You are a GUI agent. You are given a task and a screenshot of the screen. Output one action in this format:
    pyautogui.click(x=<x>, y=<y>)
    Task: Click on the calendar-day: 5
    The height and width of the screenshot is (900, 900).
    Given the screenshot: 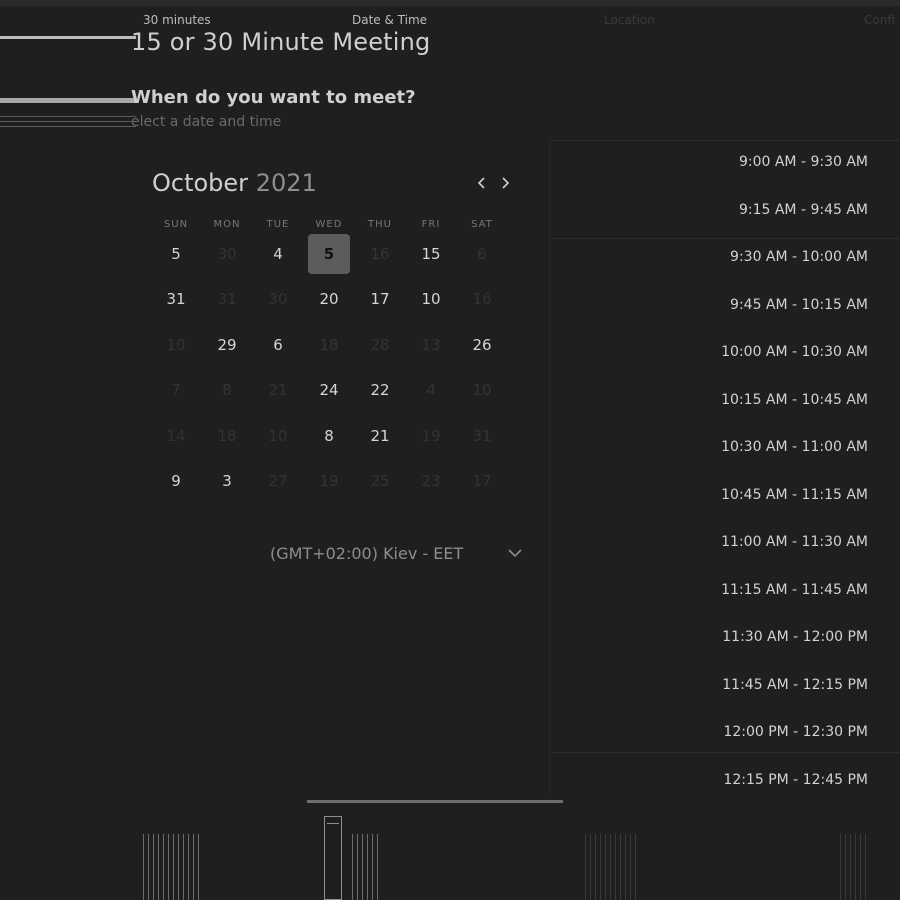 What is the action you would take?
    pyautogui.click(x=176, y=254)
    